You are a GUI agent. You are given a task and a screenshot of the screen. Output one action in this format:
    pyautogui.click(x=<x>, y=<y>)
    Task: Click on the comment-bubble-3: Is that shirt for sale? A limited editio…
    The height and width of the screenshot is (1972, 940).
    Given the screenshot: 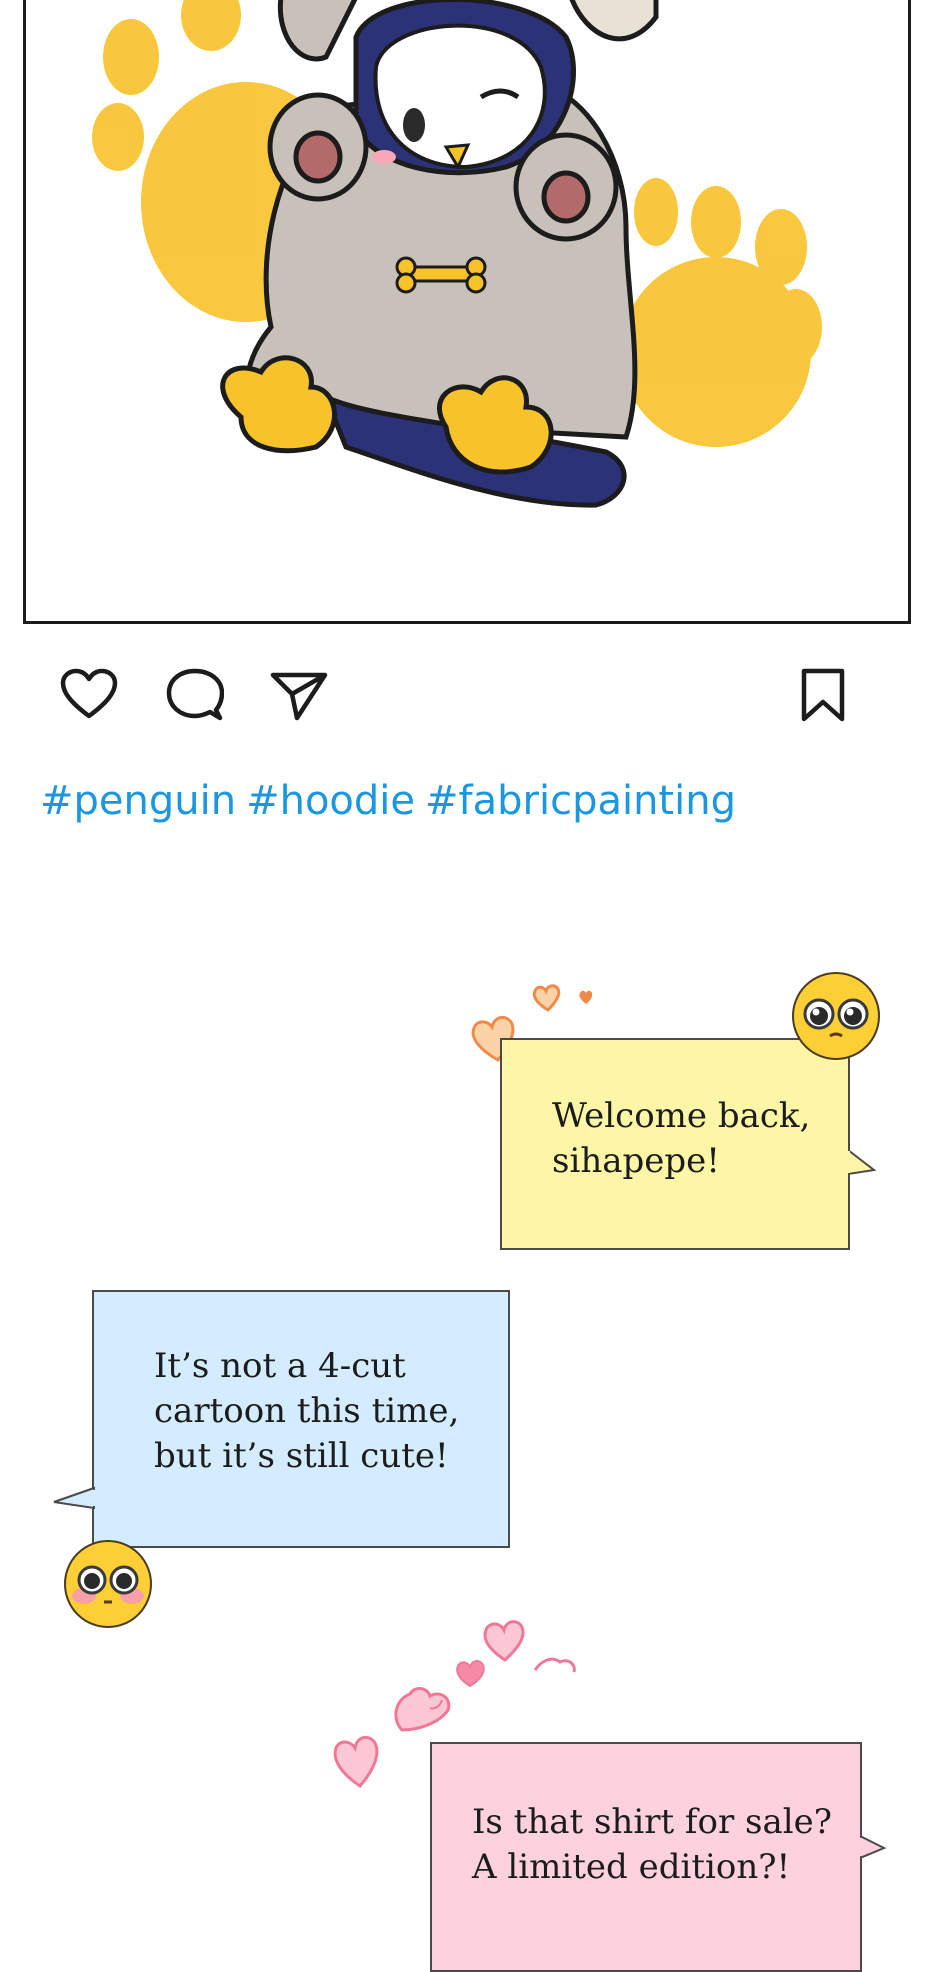 What is the action you would take?
    pyautogui.click(x=610, y=1781)
    